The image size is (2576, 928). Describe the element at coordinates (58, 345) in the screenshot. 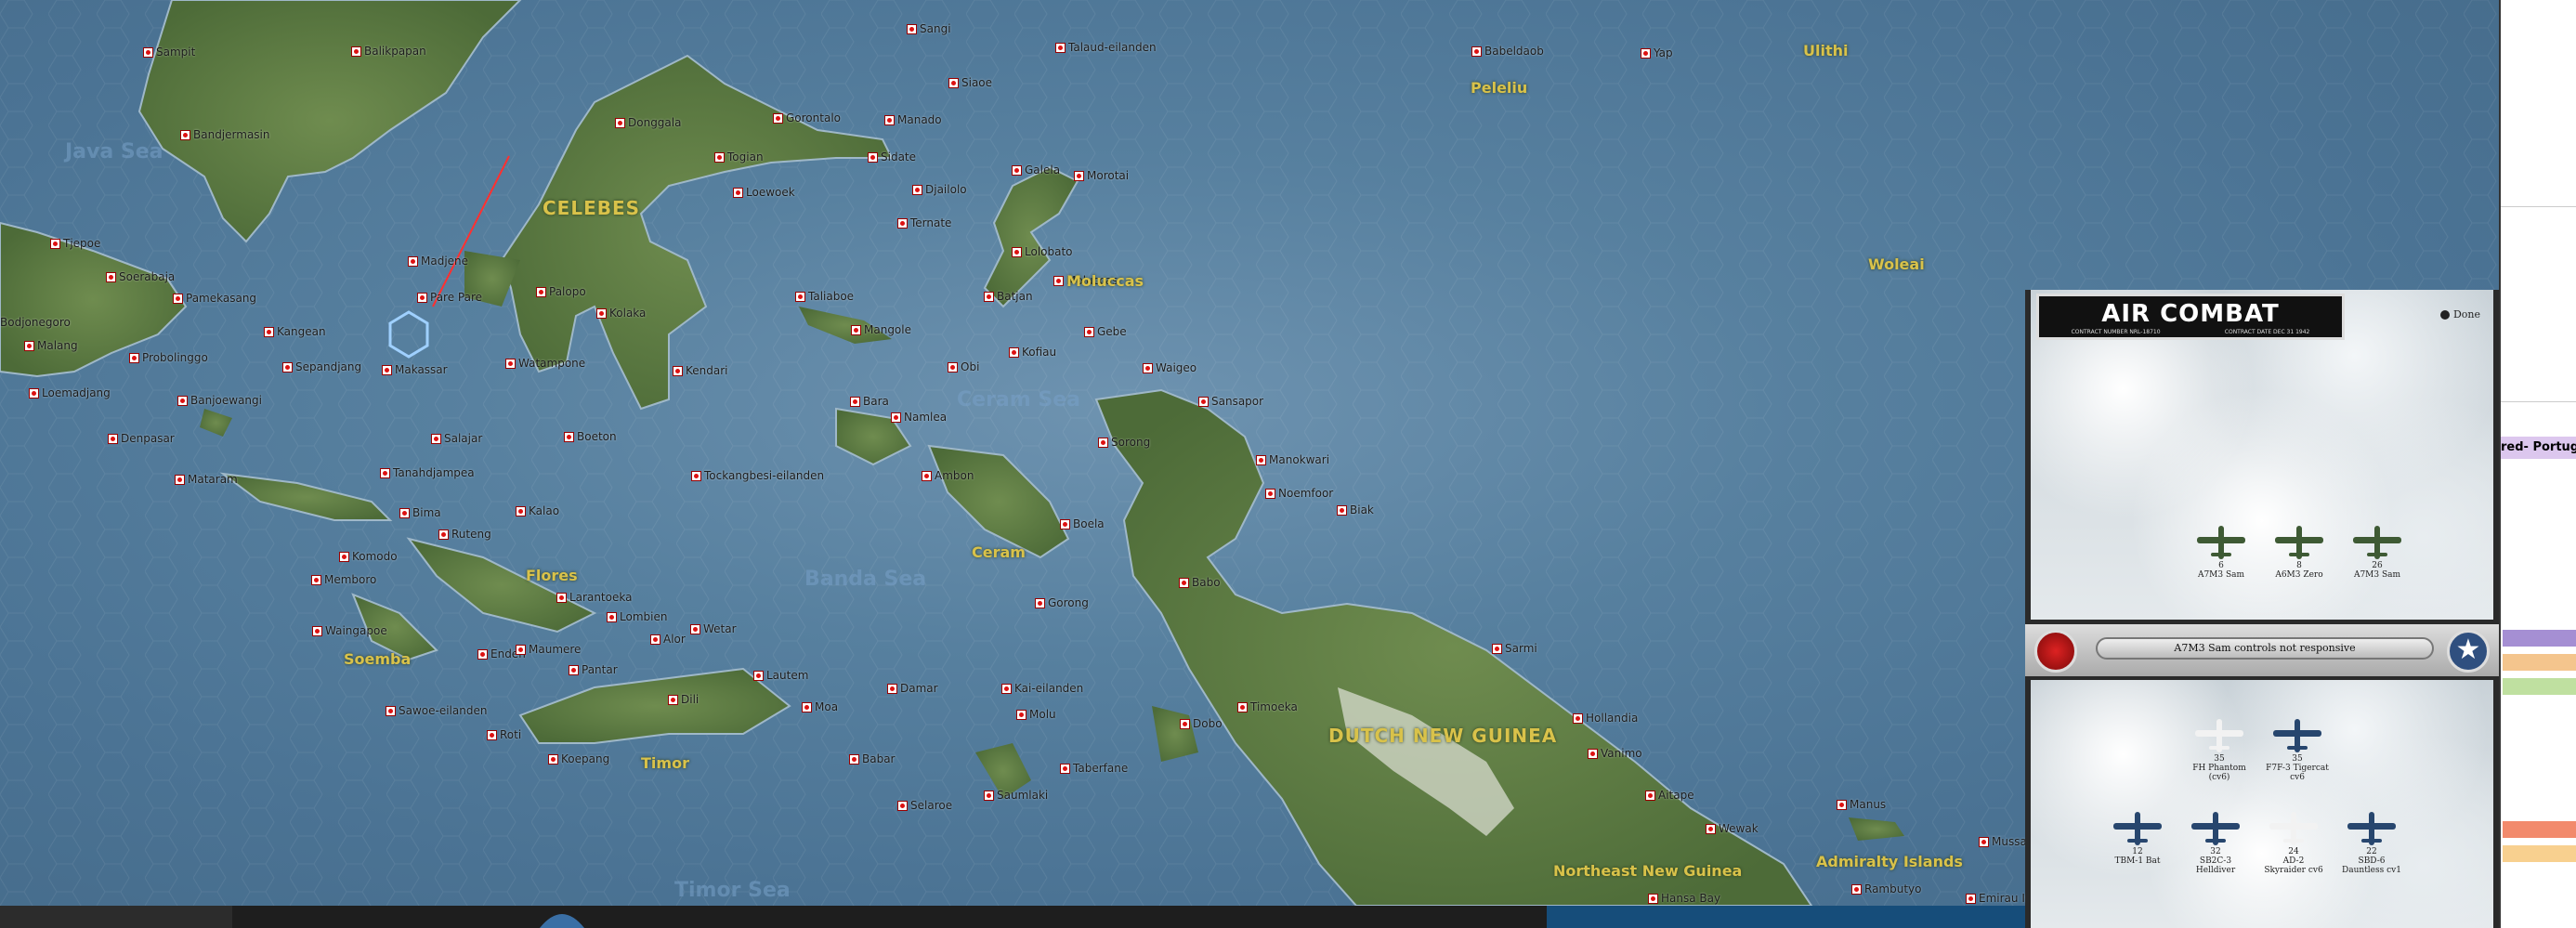

I see `place-label: Malang` at that location.